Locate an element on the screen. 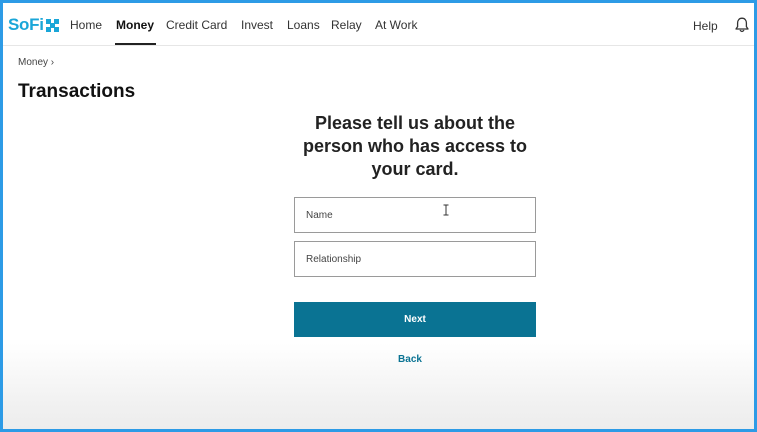  relationship-input is located at coordinates (415, 259).